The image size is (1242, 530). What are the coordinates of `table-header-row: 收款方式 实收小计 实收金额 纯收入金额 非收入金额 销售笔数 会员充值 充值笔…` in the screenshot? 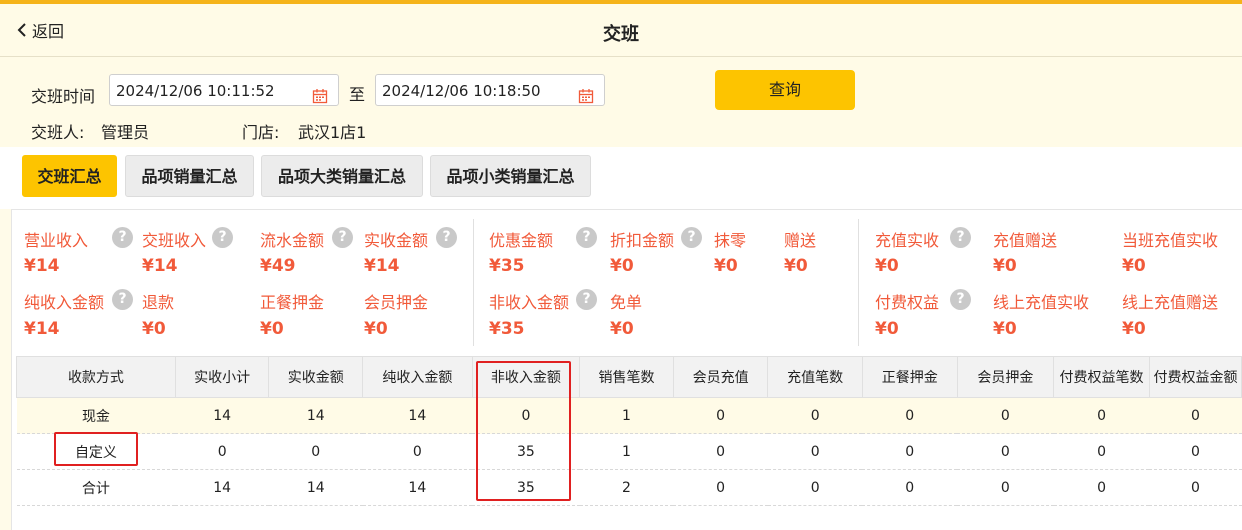 It's located at (629, 377).